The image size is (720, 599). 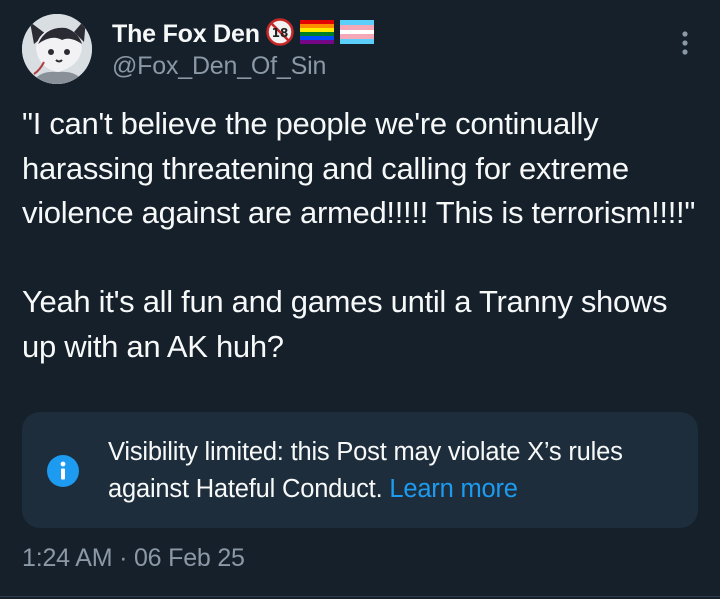 I want to click on divider, so click(x=360, y=596).